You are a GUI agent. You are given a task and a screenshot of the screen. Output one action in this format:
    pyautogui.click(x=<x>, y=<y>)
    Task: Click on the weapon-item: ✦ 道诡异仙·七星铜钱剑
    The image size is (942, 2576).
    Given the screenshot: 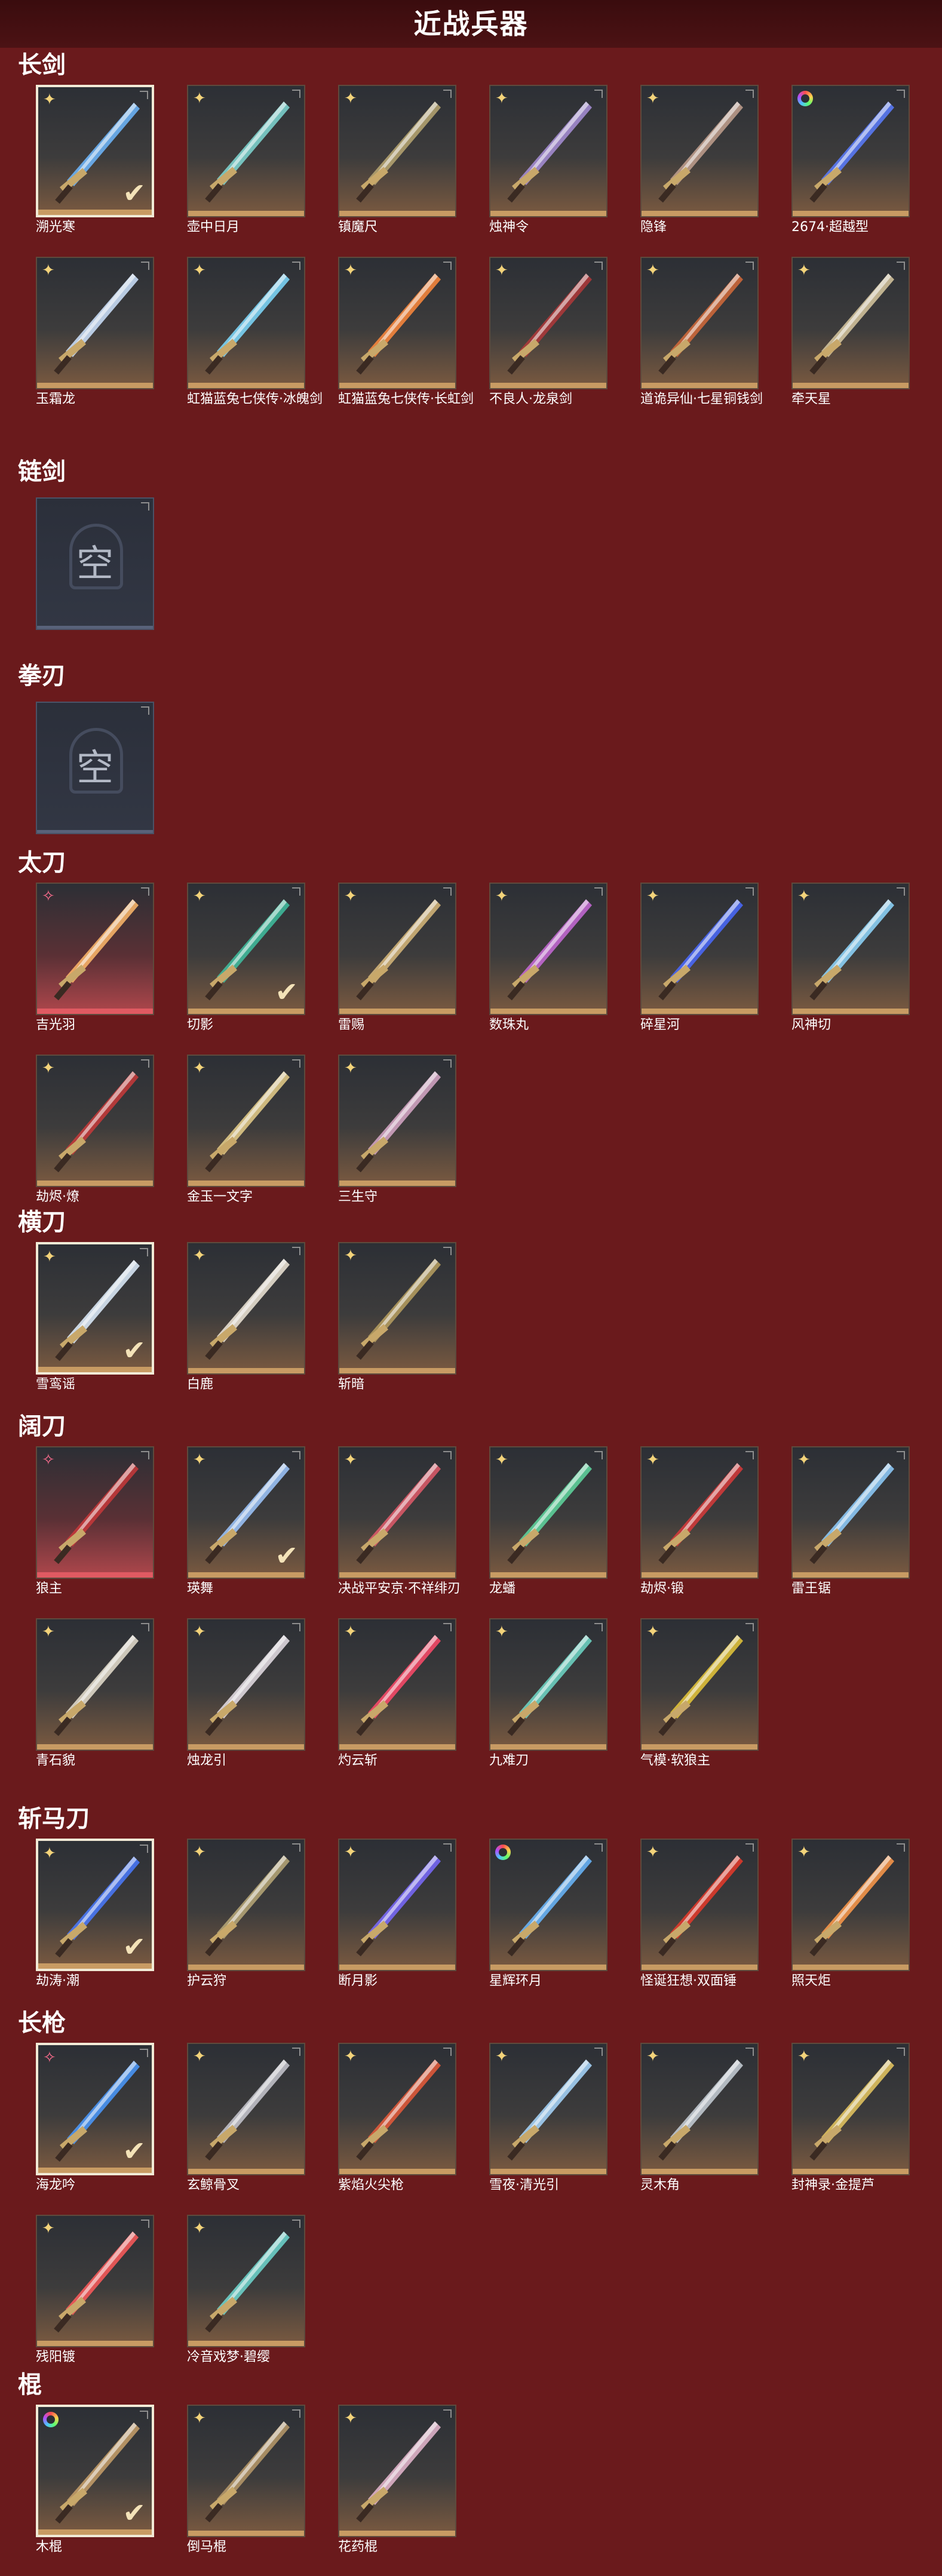 What is the action you would take?
    pyautogui.click(x=701, y=332)
    